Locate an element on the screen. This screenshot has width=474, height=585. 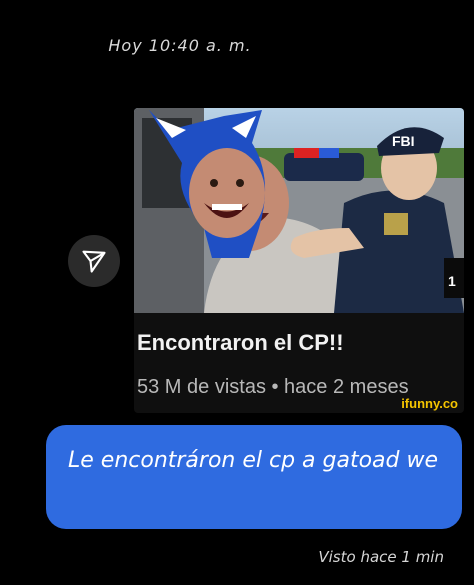
post-meta: 53 M de vistas • hace 2 meses is located at coordinates (273, 387).